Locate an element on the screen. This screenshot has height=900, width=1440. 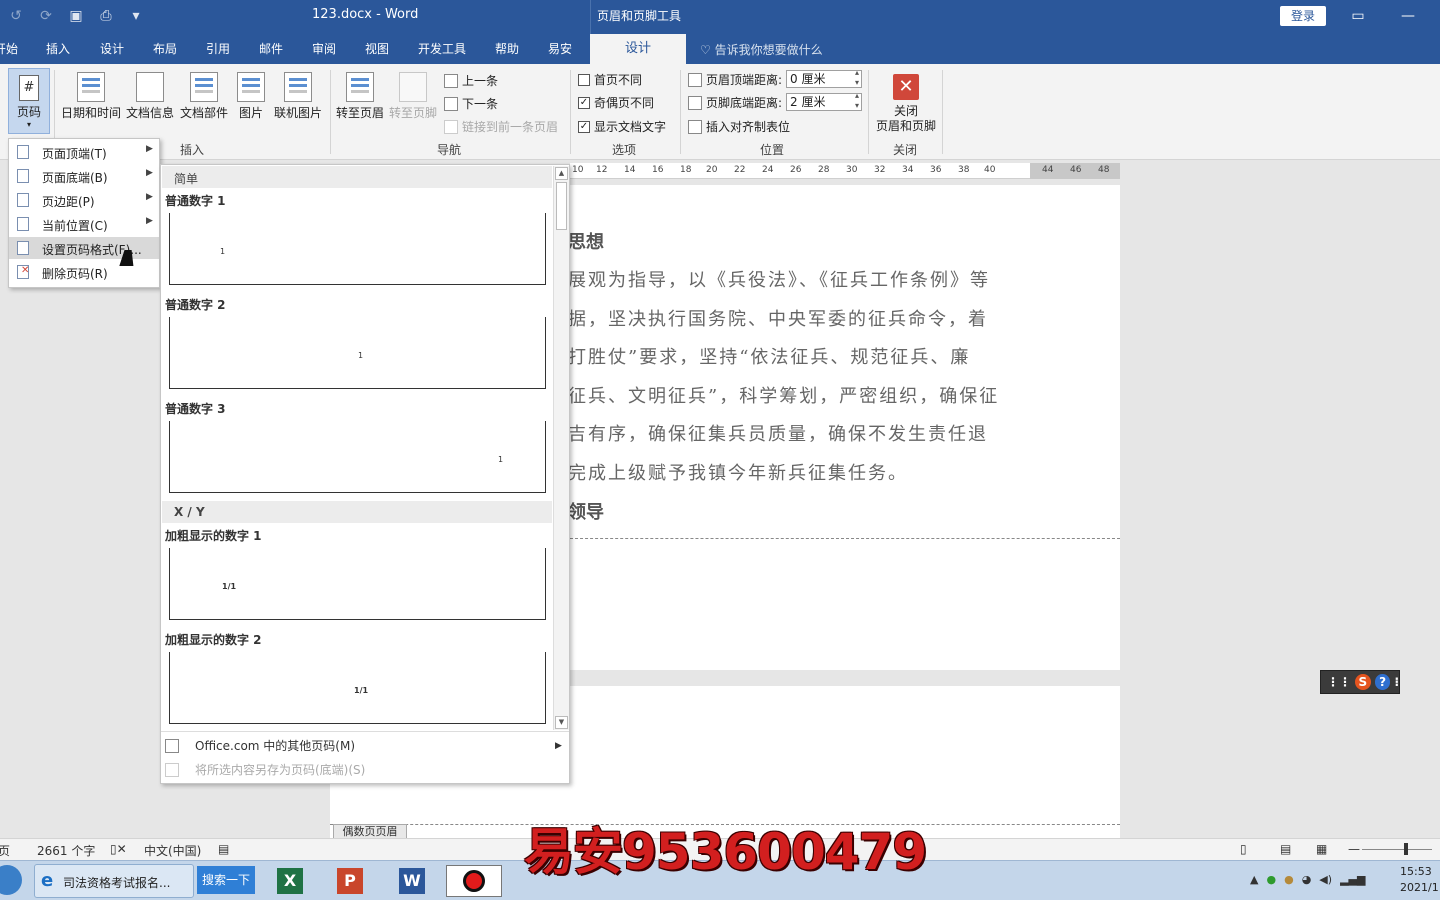
gallery-item-plain-number-3: 1 is located at coordinates (357, 457).